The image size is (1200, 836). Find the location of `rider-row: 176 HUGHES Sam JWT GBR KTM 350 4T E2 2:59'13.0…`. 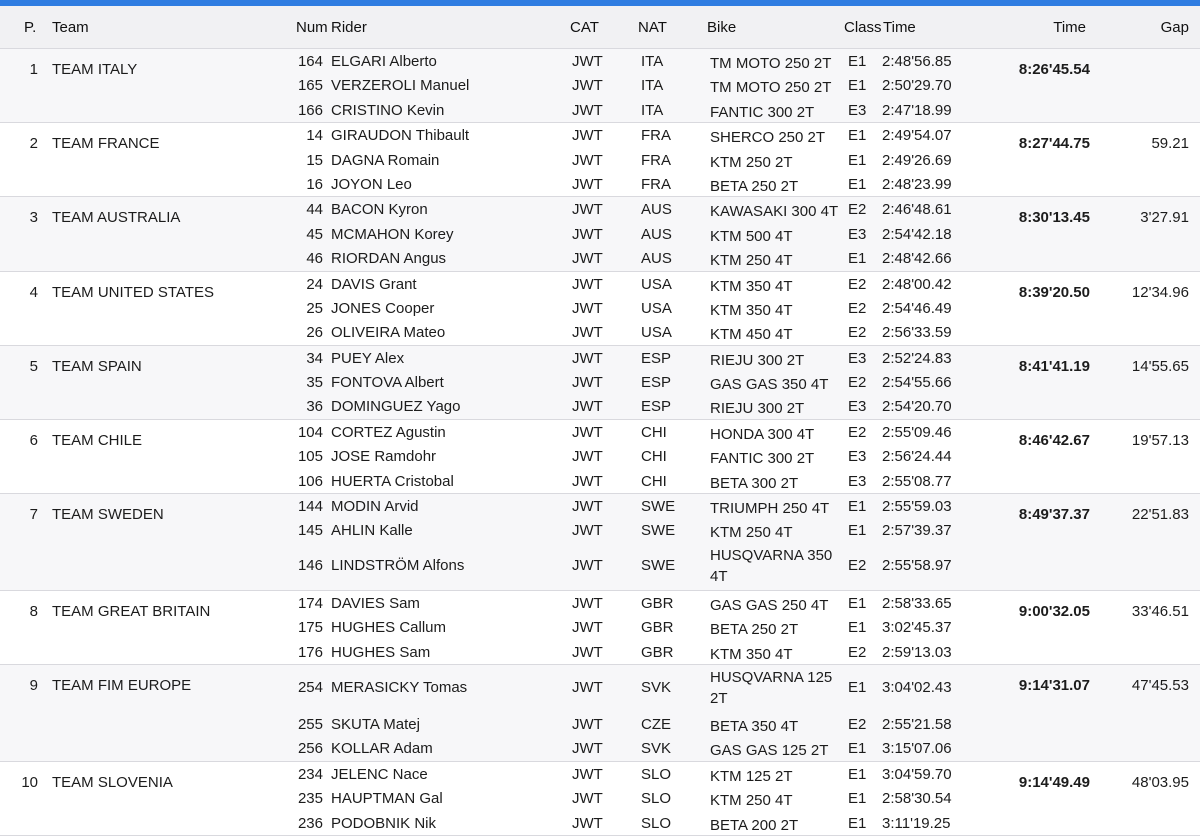

rider-row: 176 HUGHES Sam JWT GBR KTM 350 4T E2 2:59'13.0… is located at coordinates (600, 652).